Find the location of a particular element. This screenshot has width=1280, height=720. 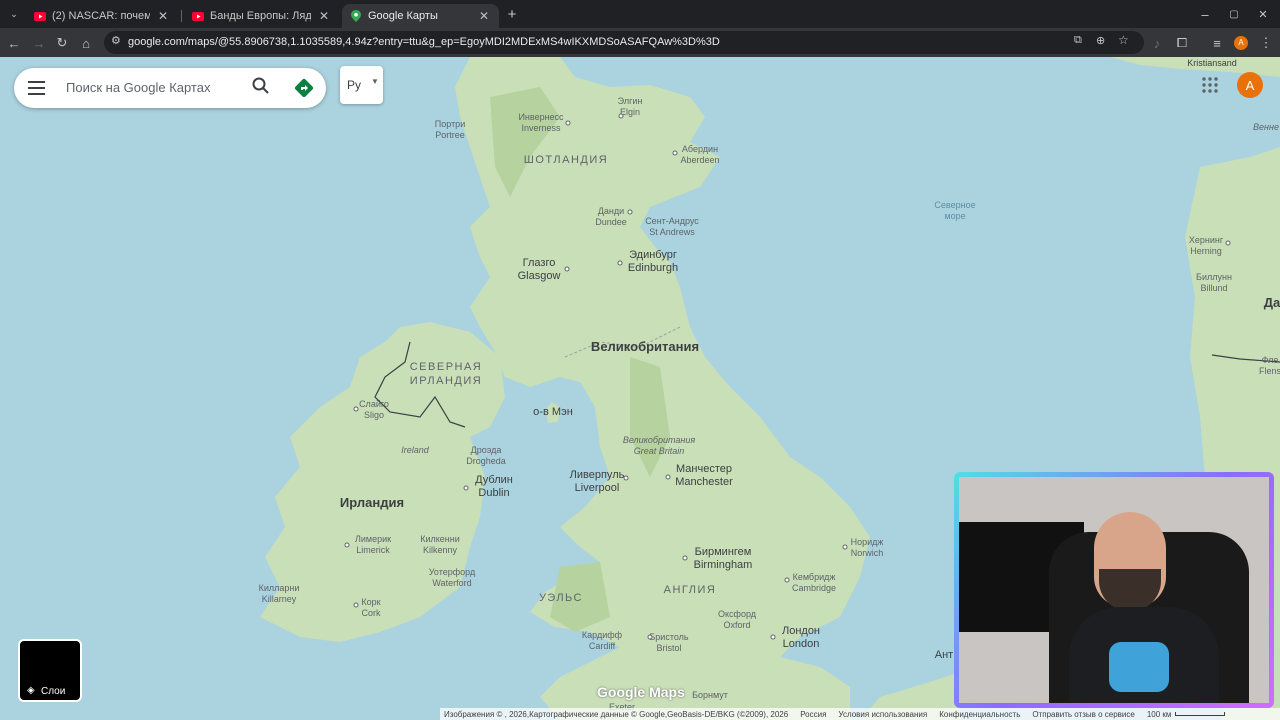

directions-icon is located at coordinates (304, 88).